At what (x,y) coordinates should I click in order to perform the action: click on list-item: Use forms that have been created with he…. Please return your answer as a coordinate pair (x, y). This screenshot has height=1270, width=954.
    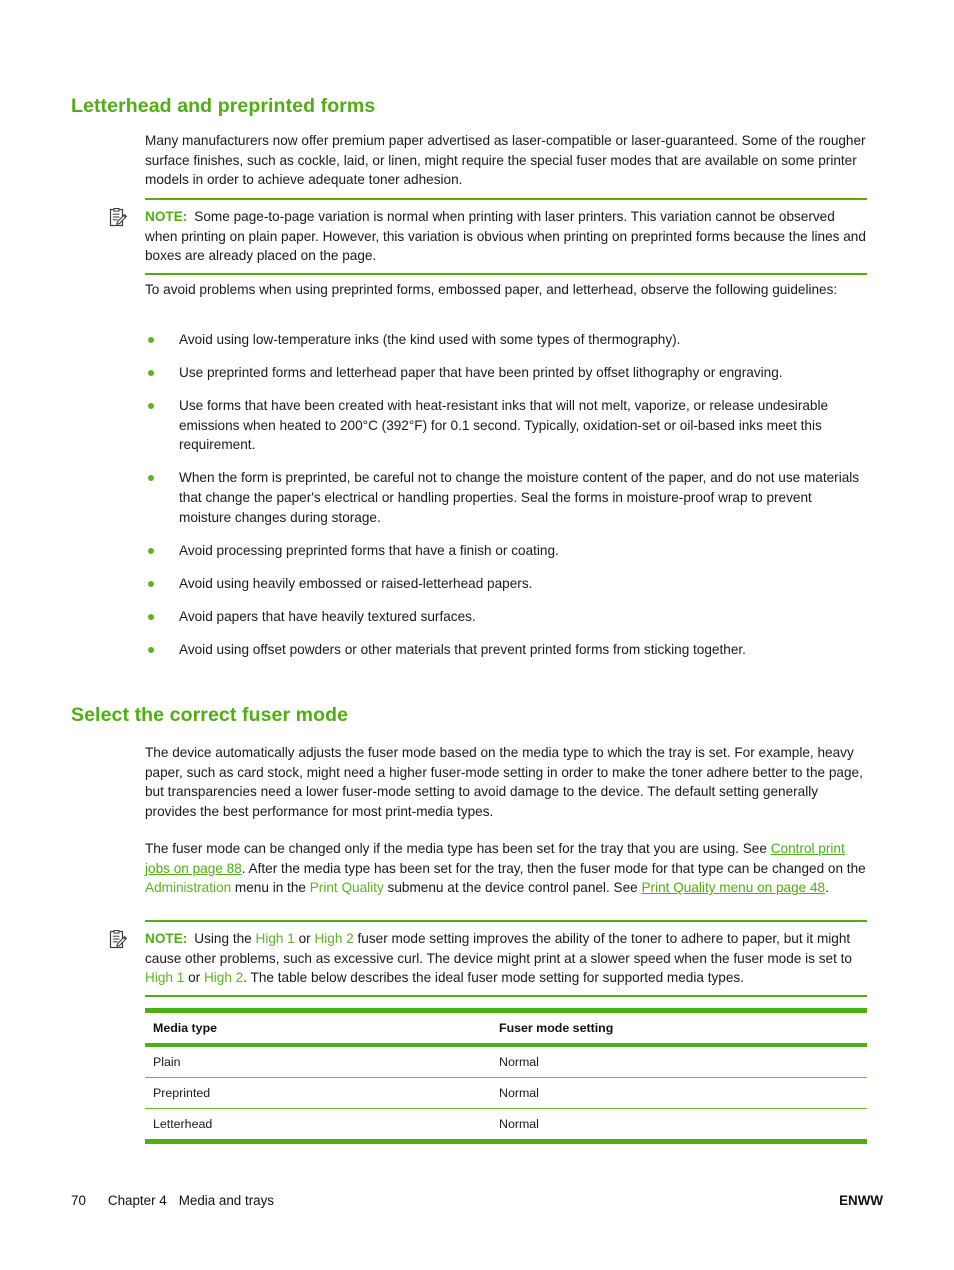
    Looking at the image, I should click on (506, 425).